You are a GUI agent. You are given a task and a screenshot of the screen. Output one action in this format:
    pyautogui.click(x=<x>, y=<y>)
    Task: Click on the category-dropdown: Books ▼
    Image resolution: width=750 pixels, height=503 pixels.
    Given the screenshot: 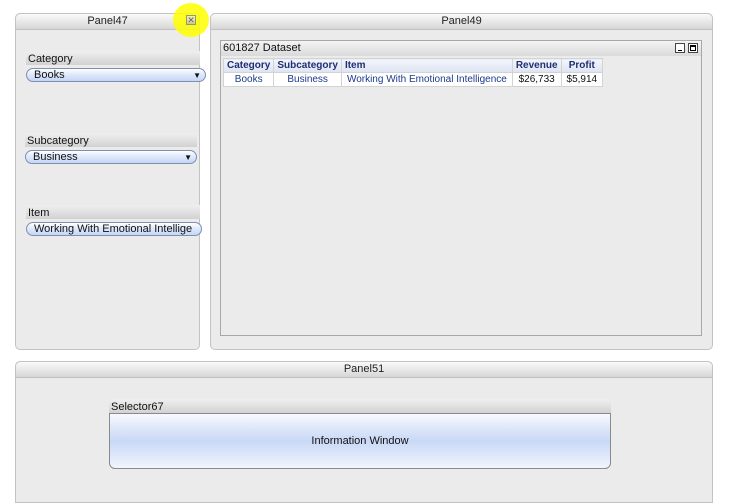 What is the action you would take?
    pyautogui.click(x=116, y=75)
    